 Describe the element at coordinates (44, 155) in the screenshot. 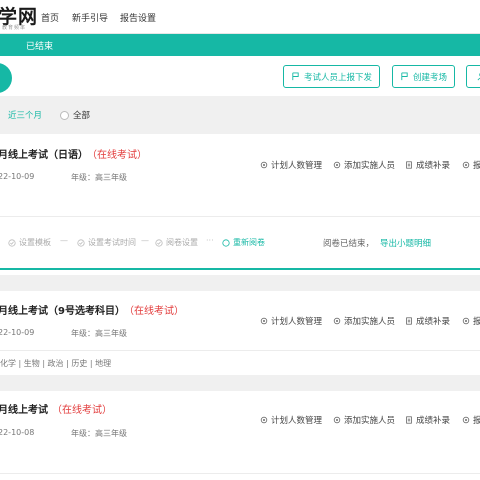

I see `exam-title-text: 月线上考试（日语）` at that location.